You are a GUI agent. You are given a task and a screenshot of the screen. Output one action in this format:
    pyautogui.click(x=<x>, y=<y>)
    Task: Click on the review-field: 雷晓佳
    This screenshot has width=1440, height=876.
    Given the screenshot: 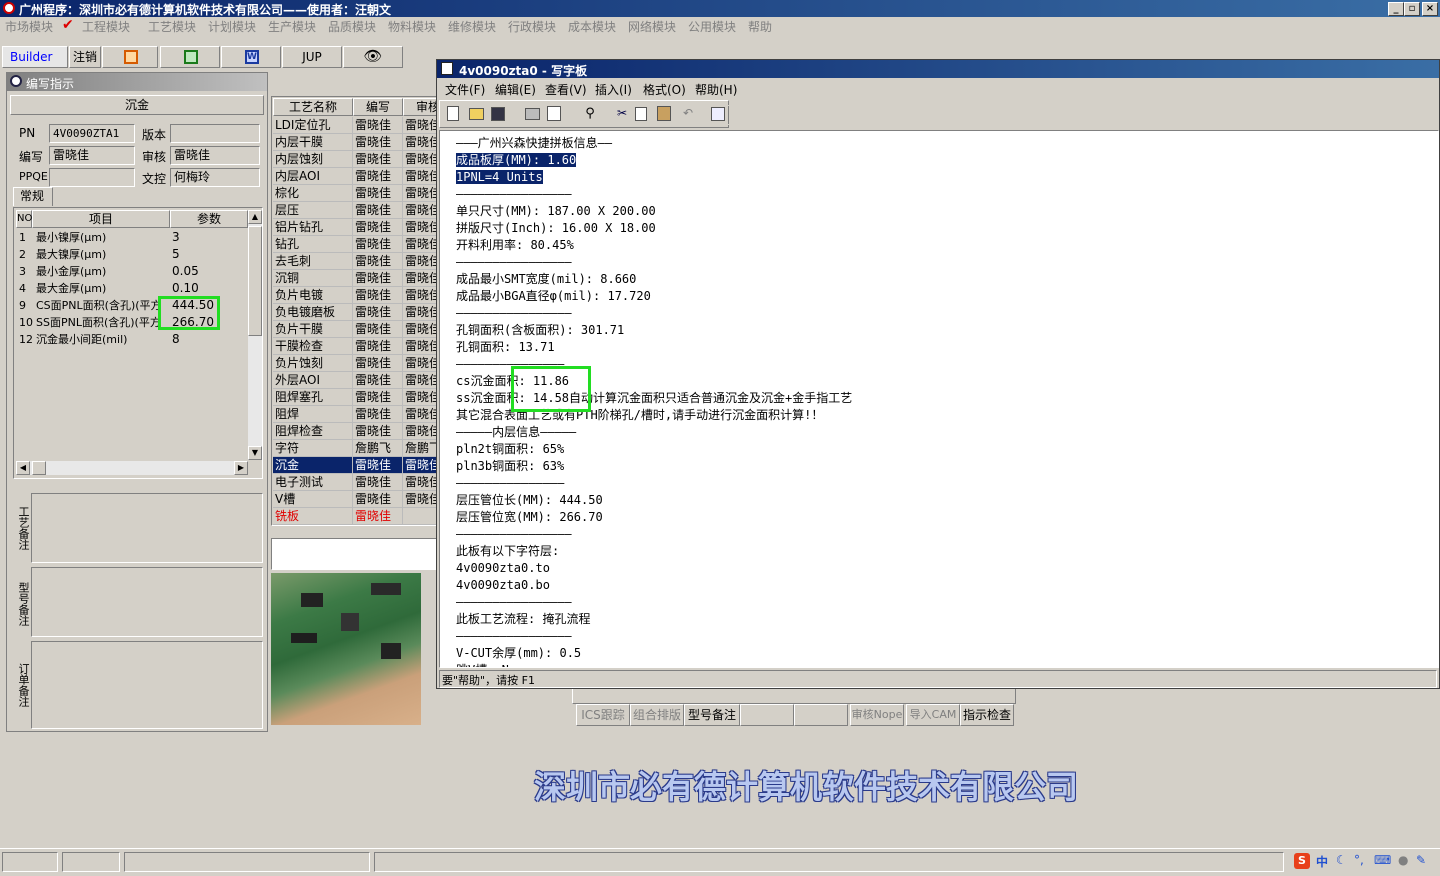 What is the action you would take?
    pyautogui.click(x=215, y=155)
    